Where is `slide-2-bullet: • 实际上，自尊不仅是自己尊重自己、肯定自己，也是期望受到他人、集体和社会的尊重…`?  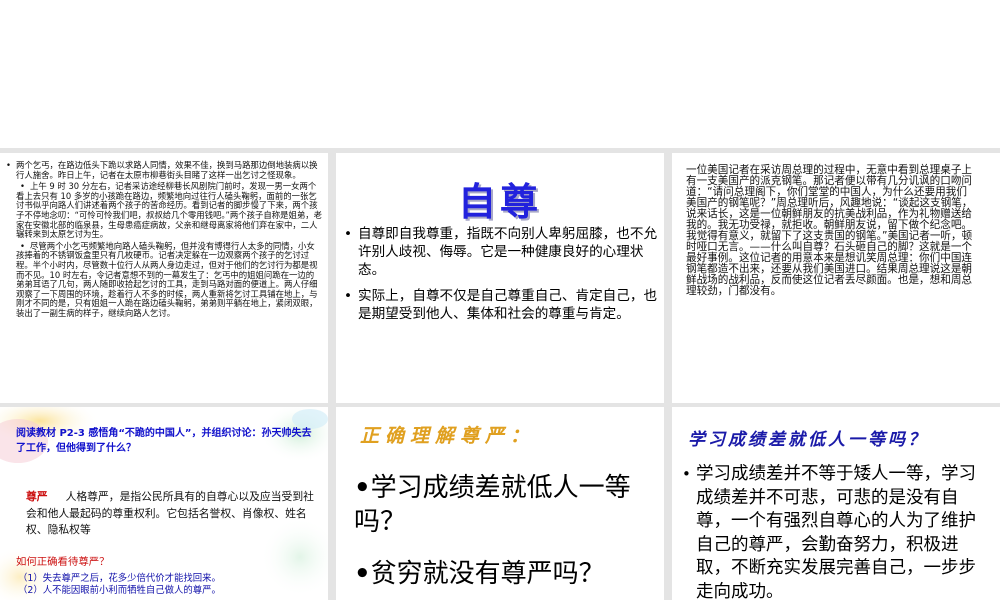
slide-2-bullet: • 实际上，自尊不仅是自己尊重自己、肯定自己，也是期望受到他人、集体和社会的尊重… is located at coordinates (501, 305).